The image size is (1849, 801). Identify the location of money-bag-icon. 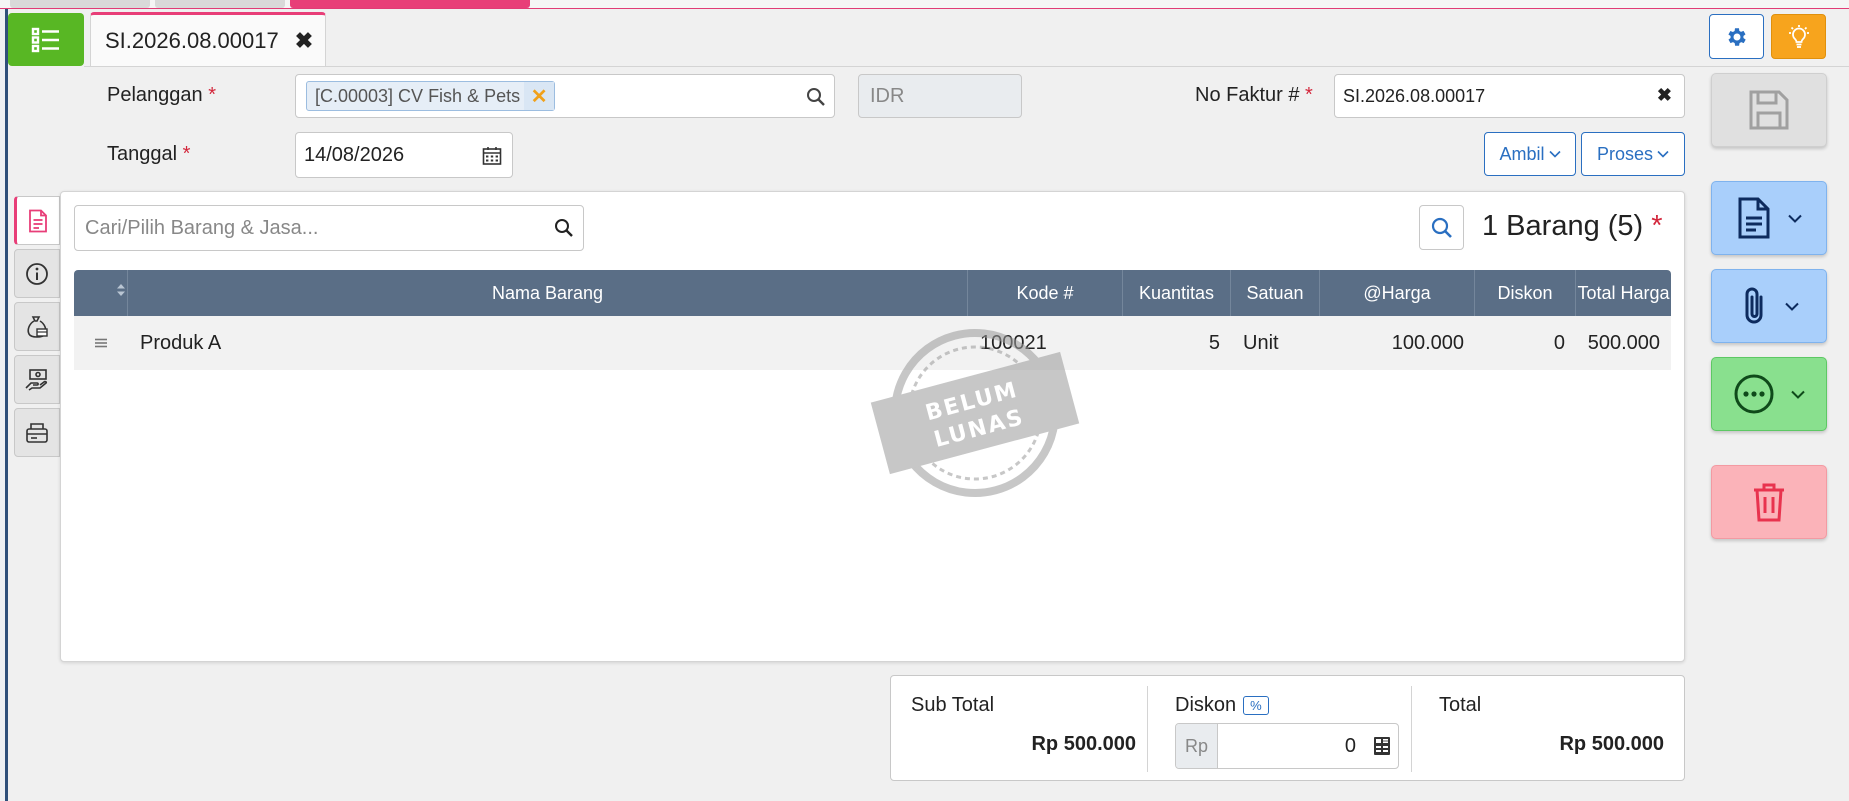
(37, 326).